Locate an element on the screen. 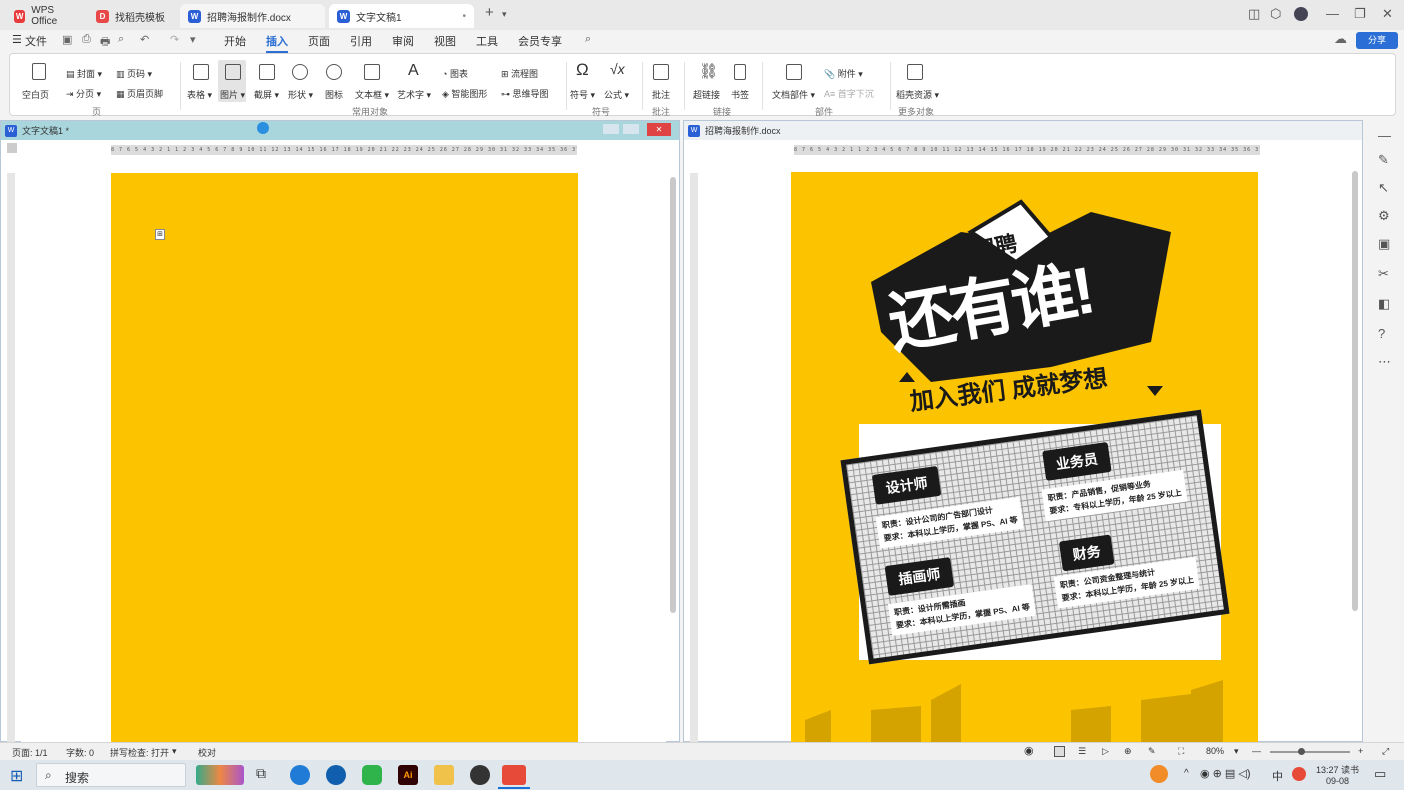  tray-icons: ◉ ⊕ ▤ ◁) is located at coordinates (1225, 773).